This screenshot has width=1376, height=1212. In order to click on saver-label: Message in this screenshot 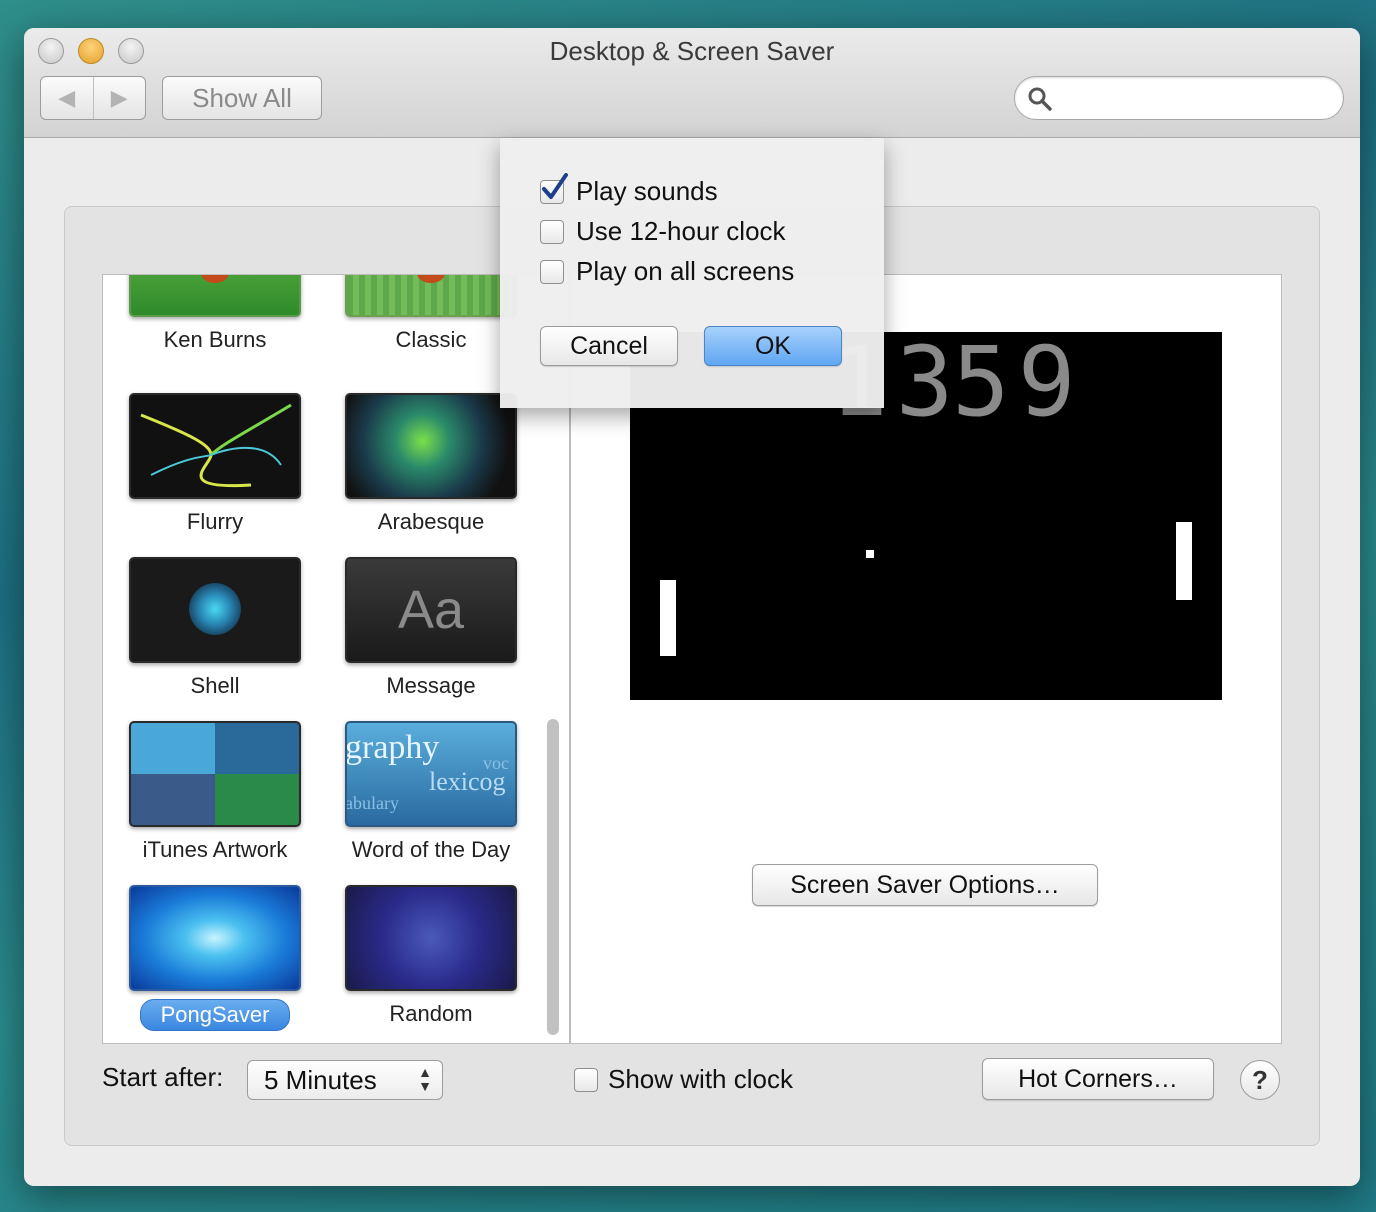, I will do `click(431, 685)`.